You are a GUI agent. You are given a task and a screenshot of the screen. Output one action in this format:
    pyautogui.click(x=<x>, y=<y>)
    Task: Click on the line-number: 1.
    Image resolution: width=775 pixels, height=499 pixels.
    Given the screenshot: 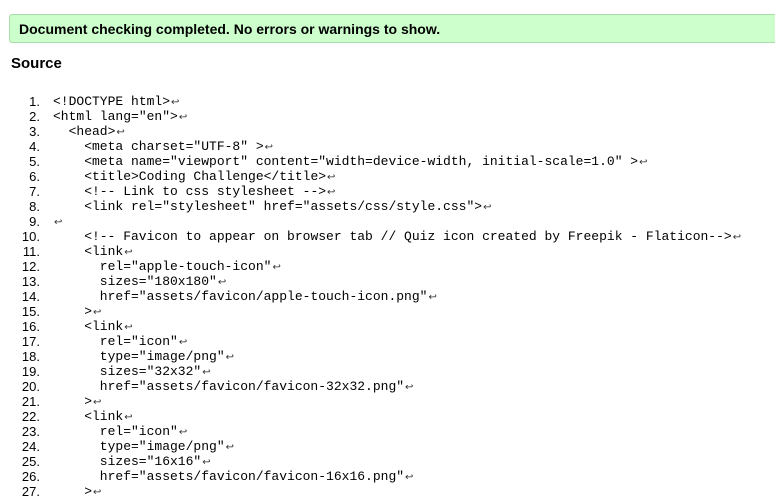 What is the action you would take?
    pyautogui.click(x=34, y=101)
    